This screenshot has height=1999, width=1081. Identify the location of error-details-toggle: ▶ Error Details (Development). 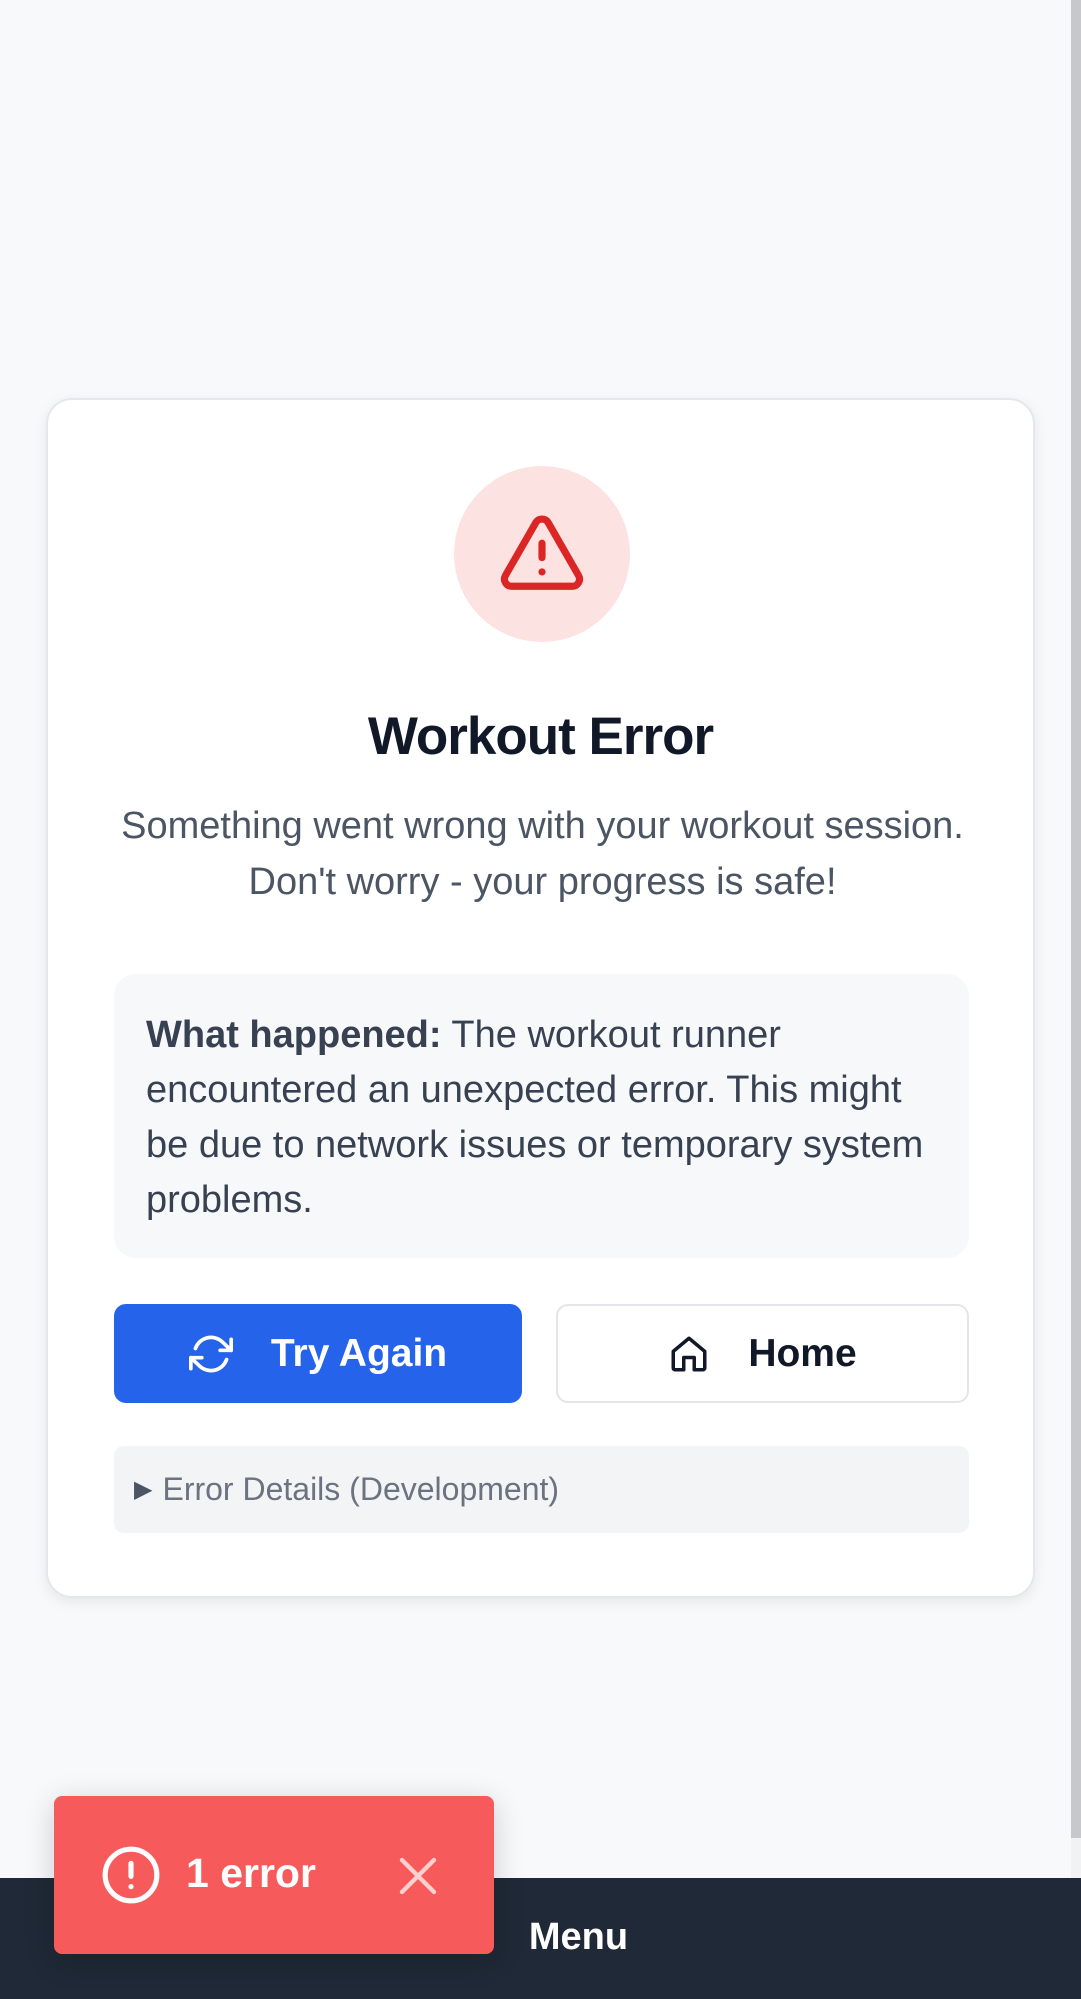
(541, 1489).